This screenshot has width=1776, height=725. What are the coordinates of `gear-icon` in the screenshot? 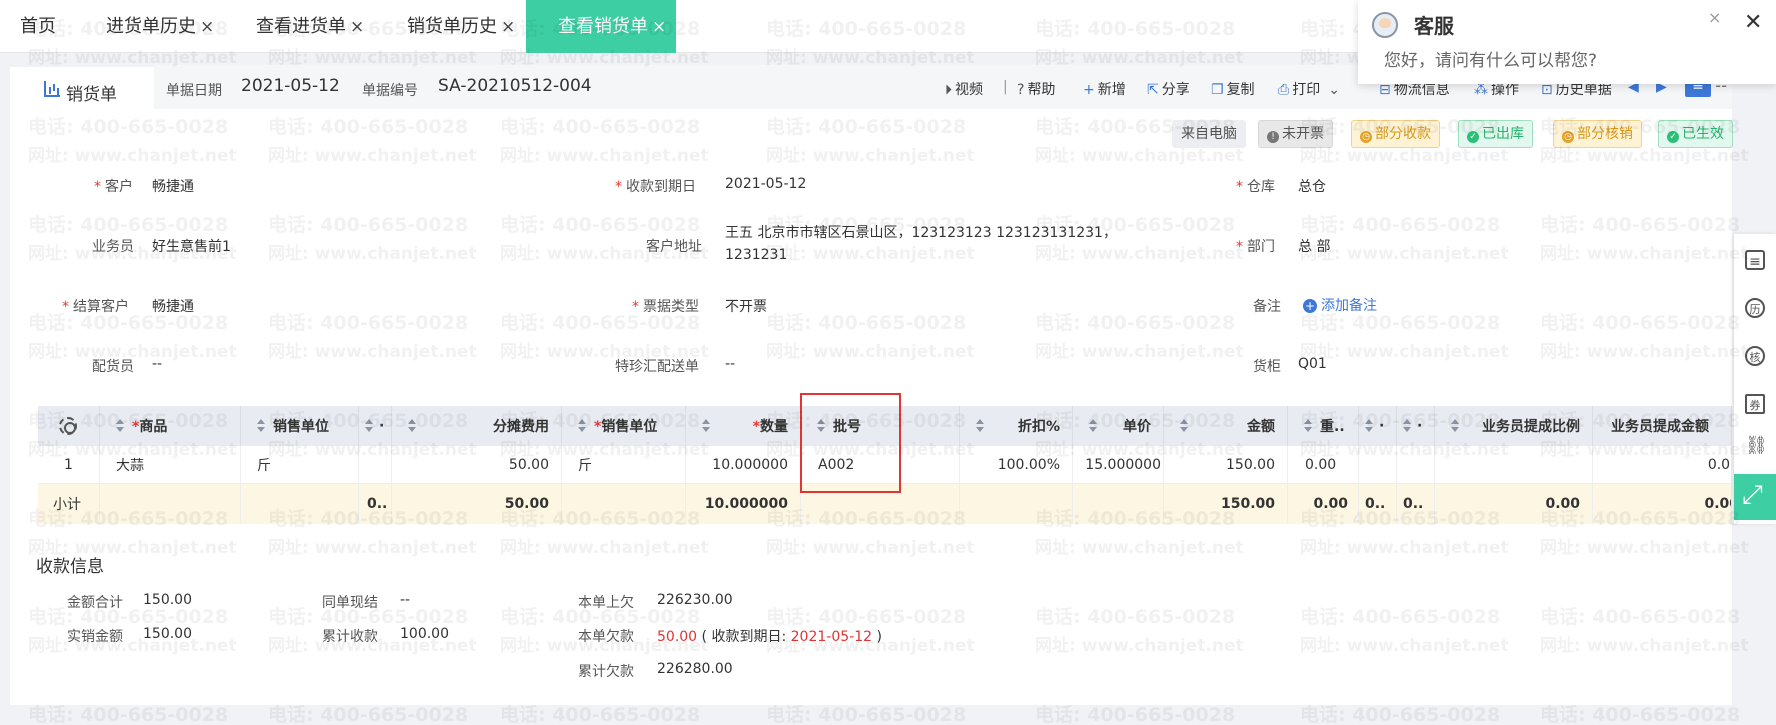 It's located at (68, 426).